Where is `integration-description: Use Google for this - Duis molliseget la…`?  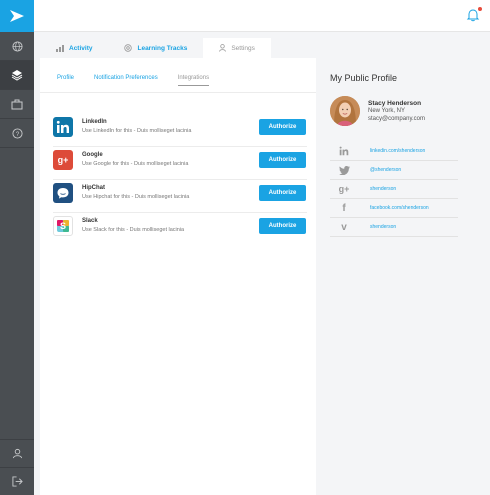 integration-description: Use Google for this - Duis molliseget la… is located at coordinates (135, 164).